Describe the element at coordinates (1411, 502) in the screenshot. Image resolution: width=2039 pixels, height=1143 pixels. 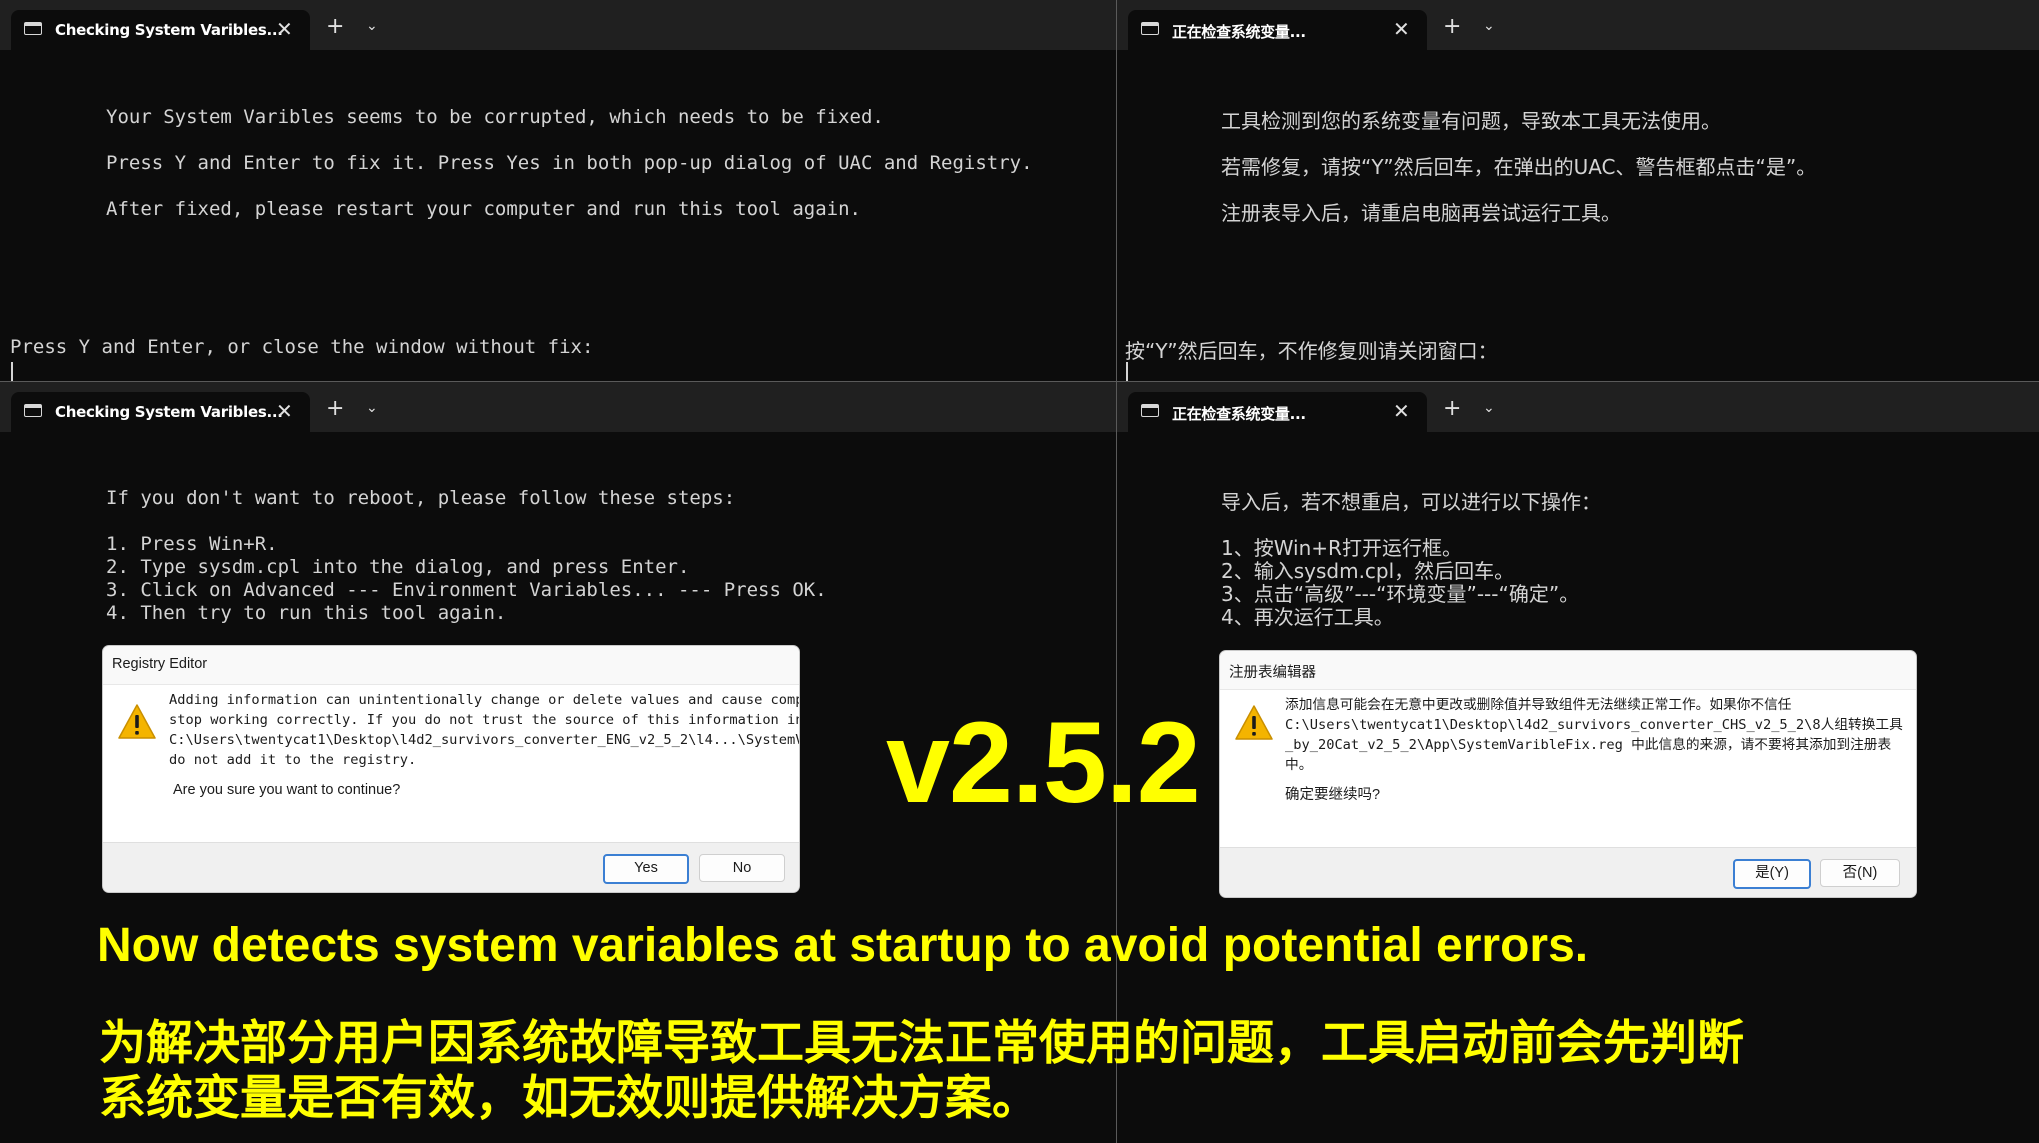
I see `terminal-line: 导入后，若不想重启，可以进行以下操作：` at that location.